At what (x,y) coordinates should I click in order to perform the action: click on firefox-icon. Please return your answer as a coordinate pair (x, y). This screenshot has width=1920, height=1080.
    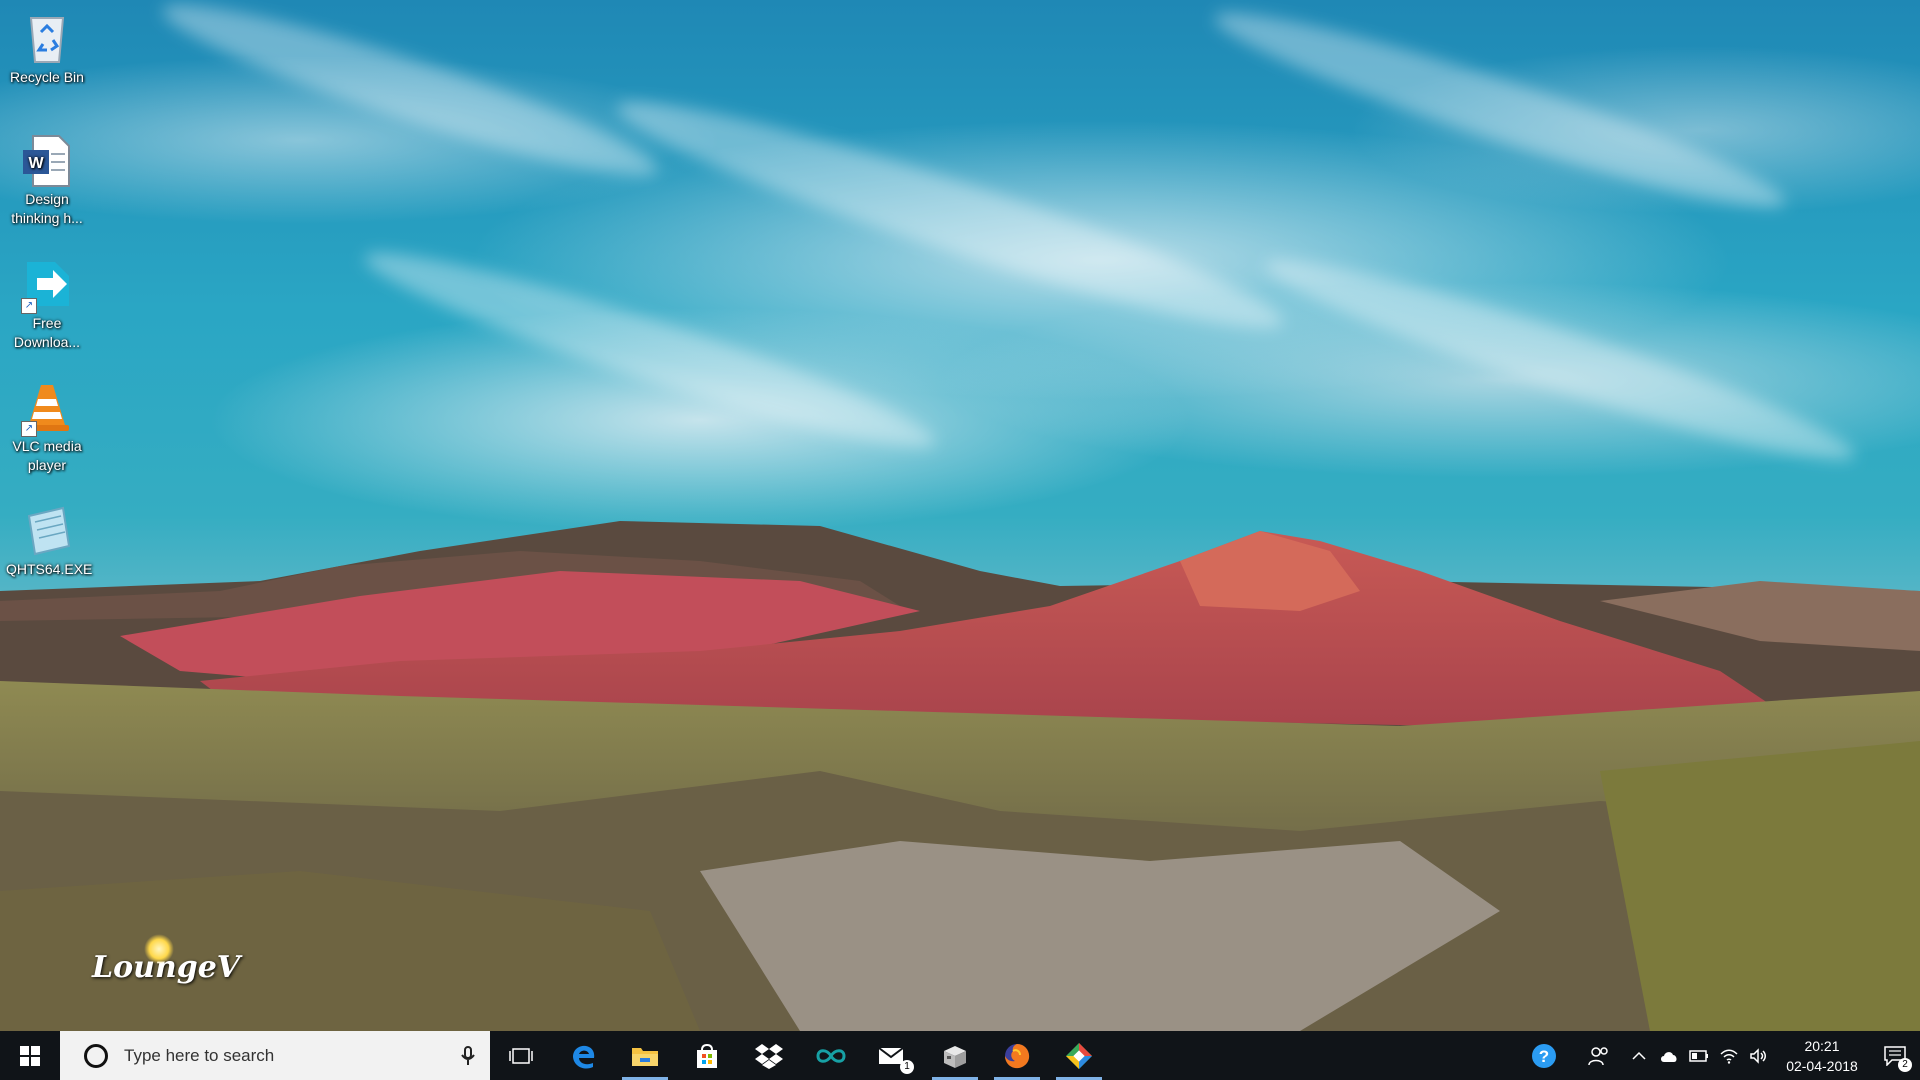
    Looking at the image, I should click on (1017, 1055).